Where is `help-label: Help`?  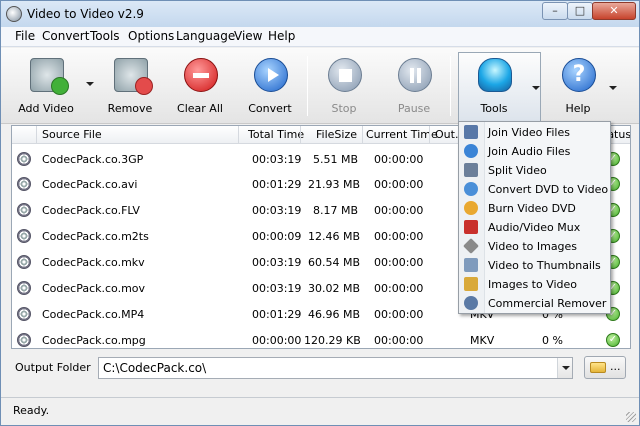
help-label: Help is located at coordinates (578, 108).